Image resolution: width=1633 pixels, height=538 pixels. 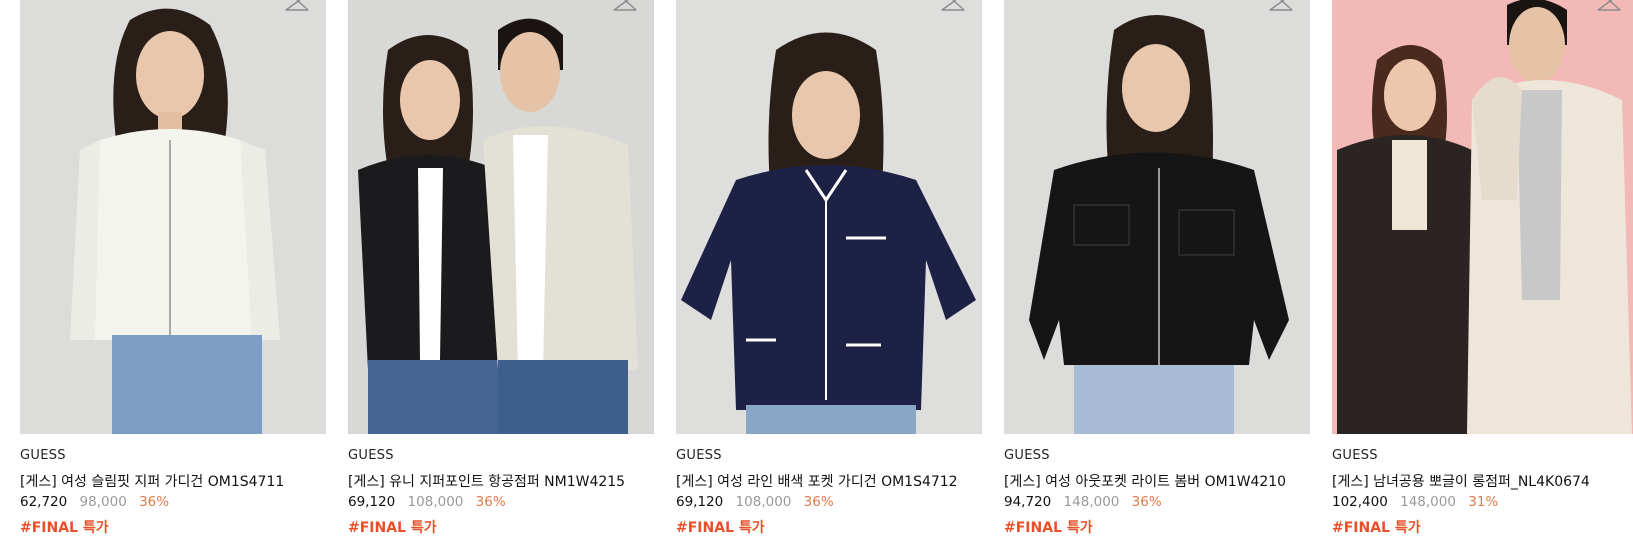 I want to click on product-title: [게스] 여성 라인 배색 포켓 가디건 OM1S4712, so click(x=829, y=480).